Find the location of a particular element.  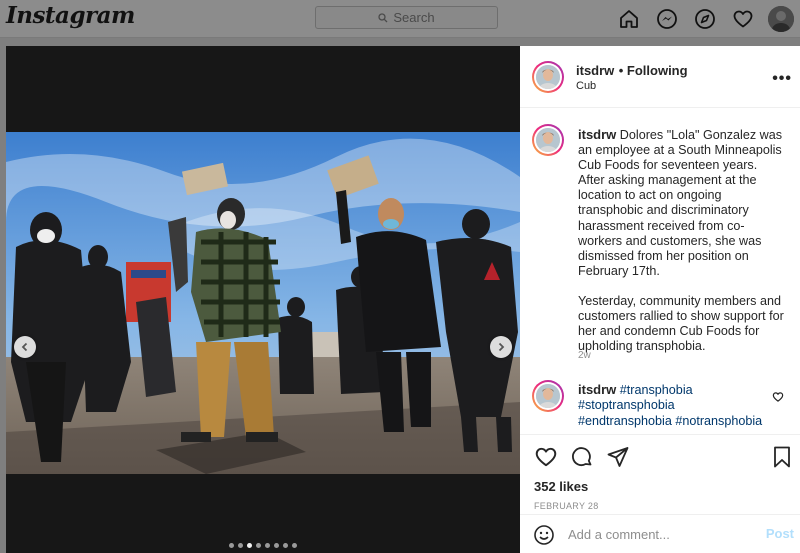

instagram-logo: Instagram is located at coordinates (70, 15).